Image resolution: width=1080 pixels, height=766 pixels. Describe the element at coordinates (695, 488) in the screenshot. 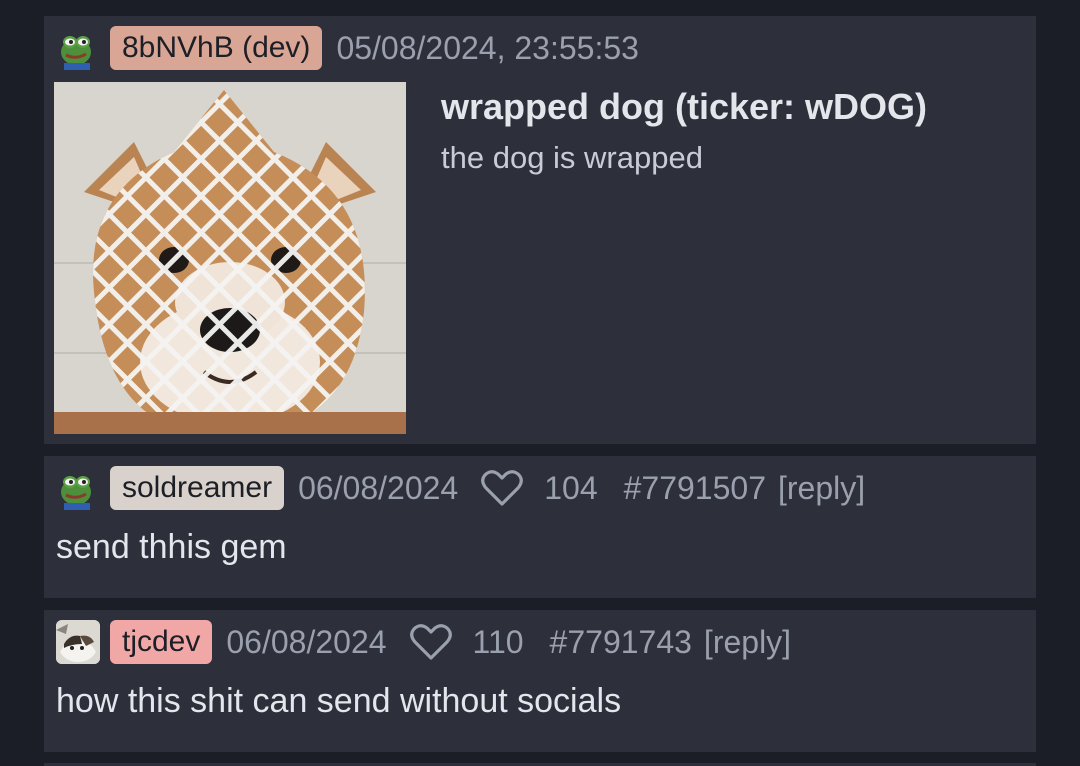

I see `post-number: #7791507` at that location.